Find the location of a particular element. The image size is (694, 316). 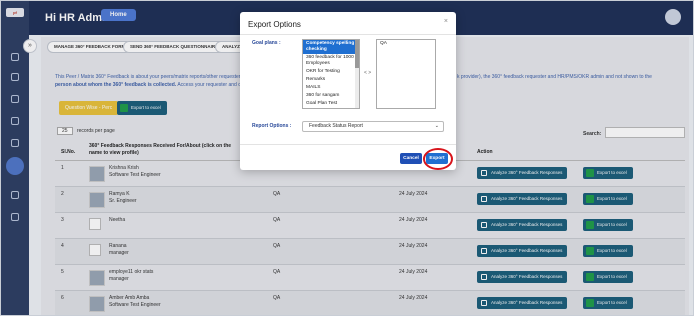

goal-plan-option: OKR for Testing is located at coordinates (331, 72).